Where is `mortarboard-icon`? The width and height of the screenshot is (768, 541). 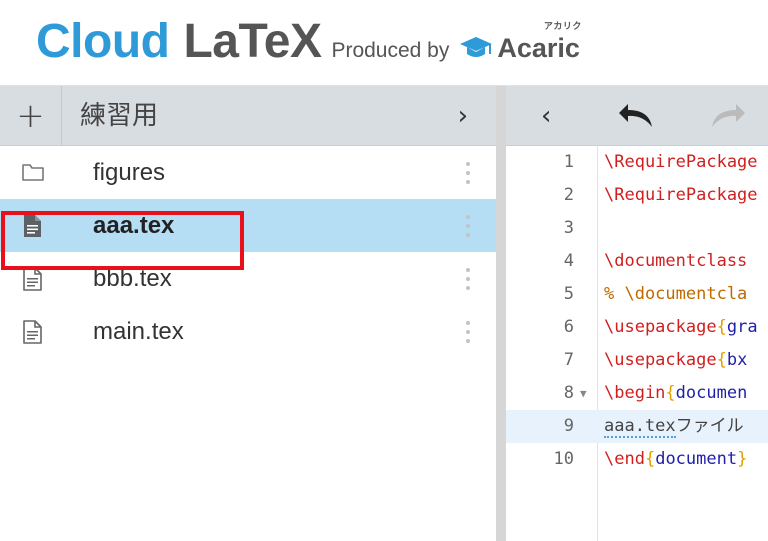 mortarboard-icon is located at coordinates (476, 50).